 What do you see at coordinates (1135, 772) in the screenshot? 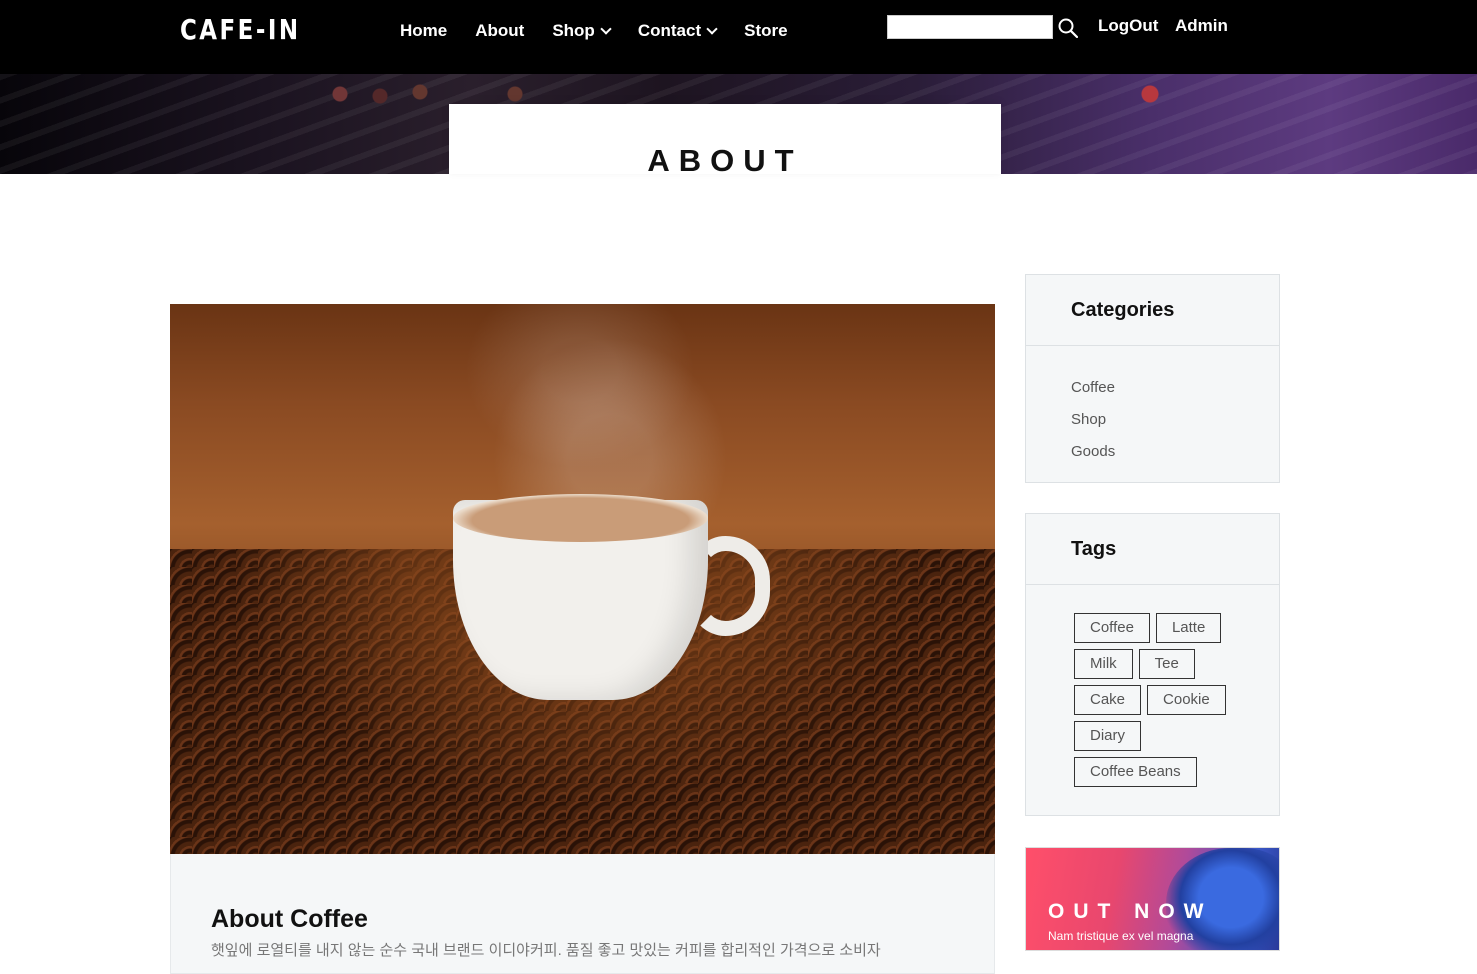
I see `tag-coffee-beans: Coffee Beans` at bounding box center [1135, 772].